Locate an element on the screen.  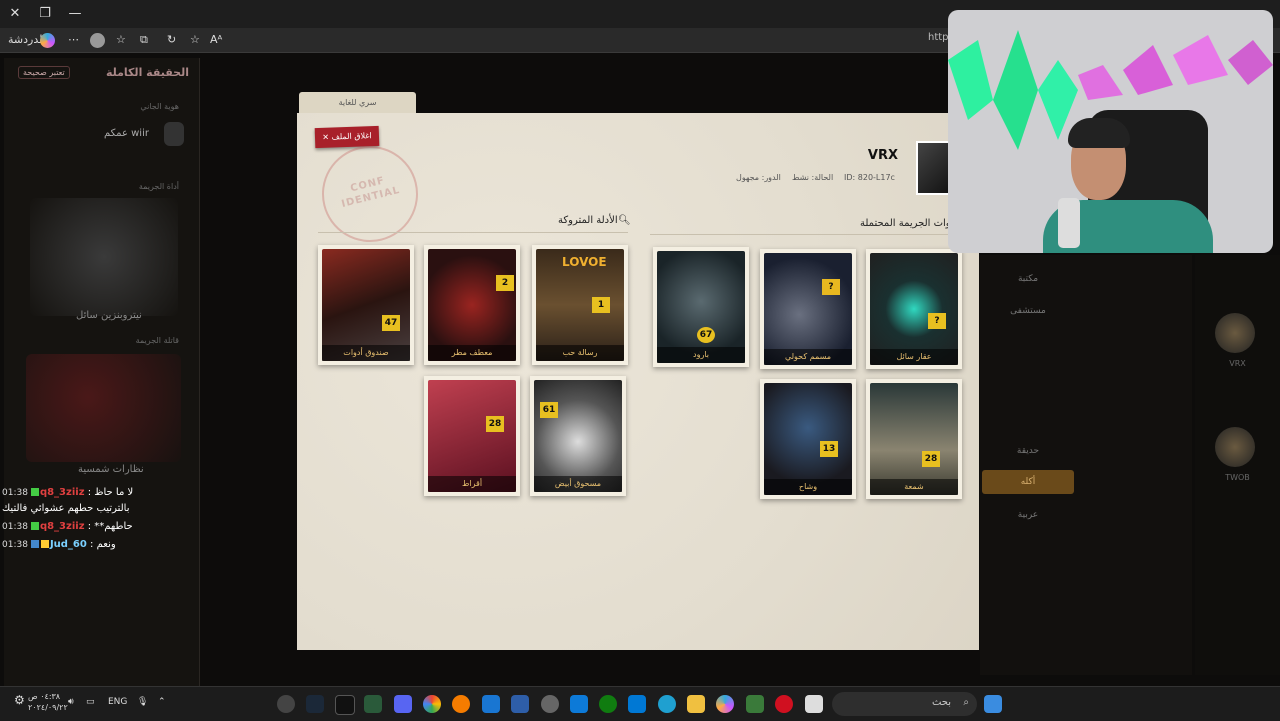
evidence-card: 61 مسحوق أبيض is located at coordinates (578, 436).